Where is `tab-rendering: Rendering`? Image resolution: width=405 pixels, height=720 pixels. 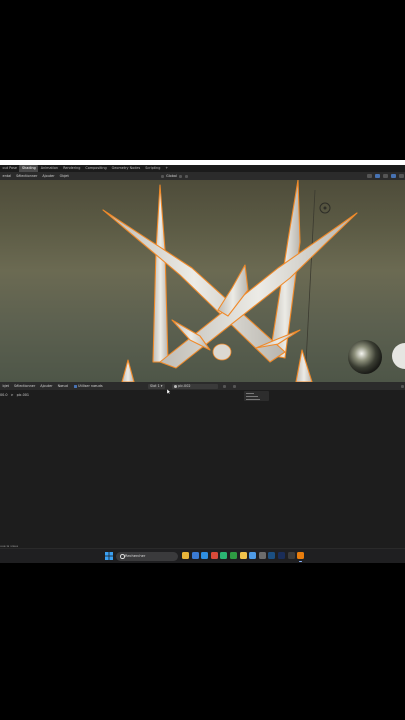 tab-rendering: Rendering is located at coordinates (72, 168).